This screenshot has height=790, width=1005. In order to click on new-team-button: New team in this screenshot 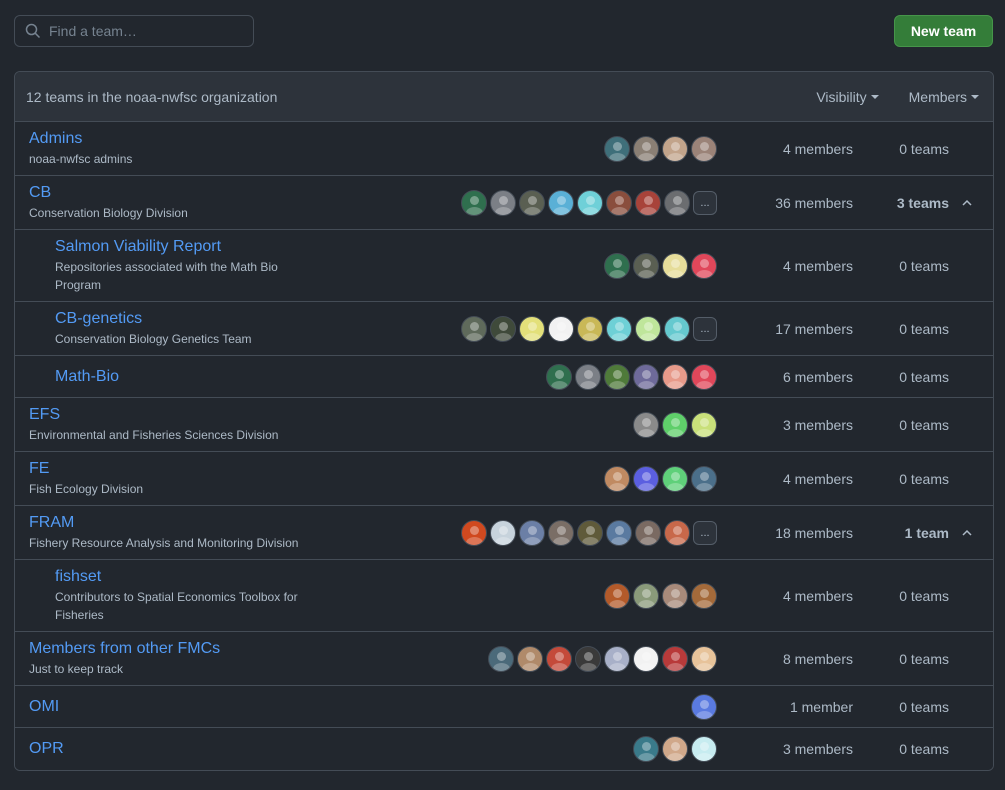, I will do `click(943, 31)`.